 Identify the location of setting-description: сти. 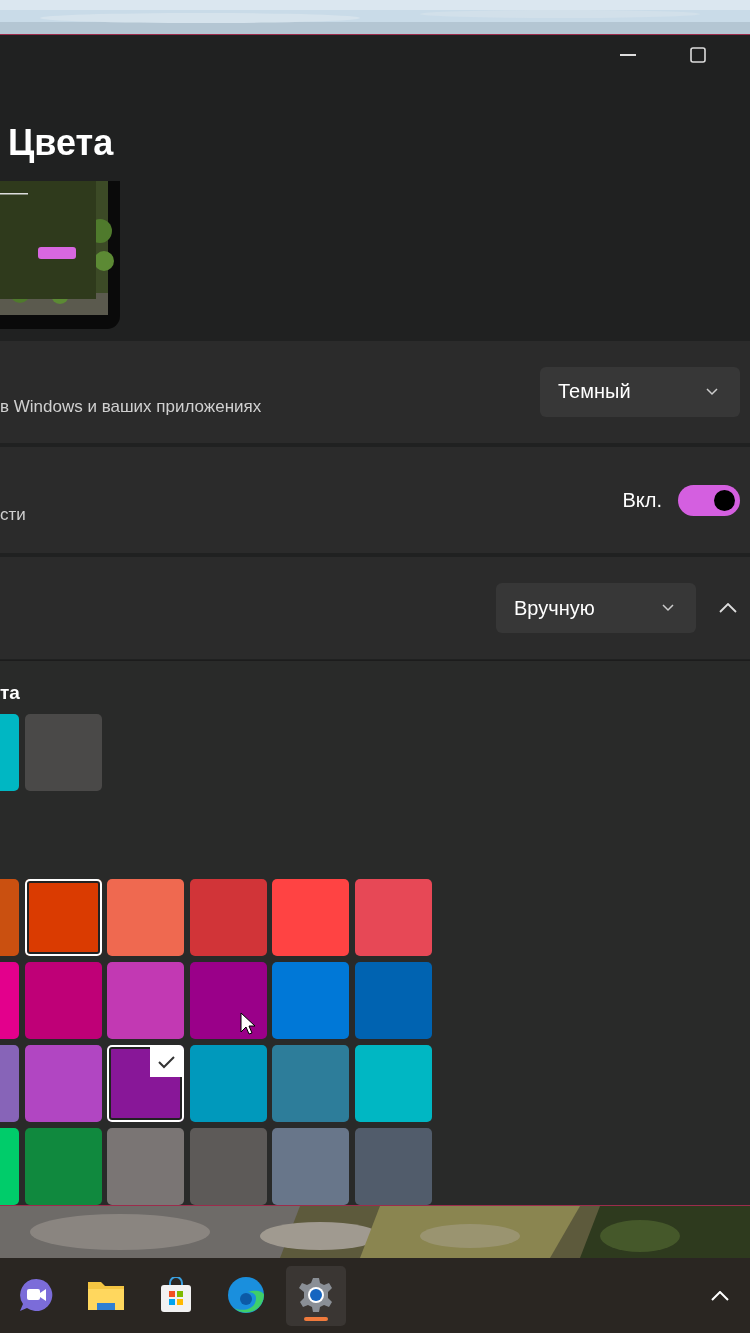
(13, 515).